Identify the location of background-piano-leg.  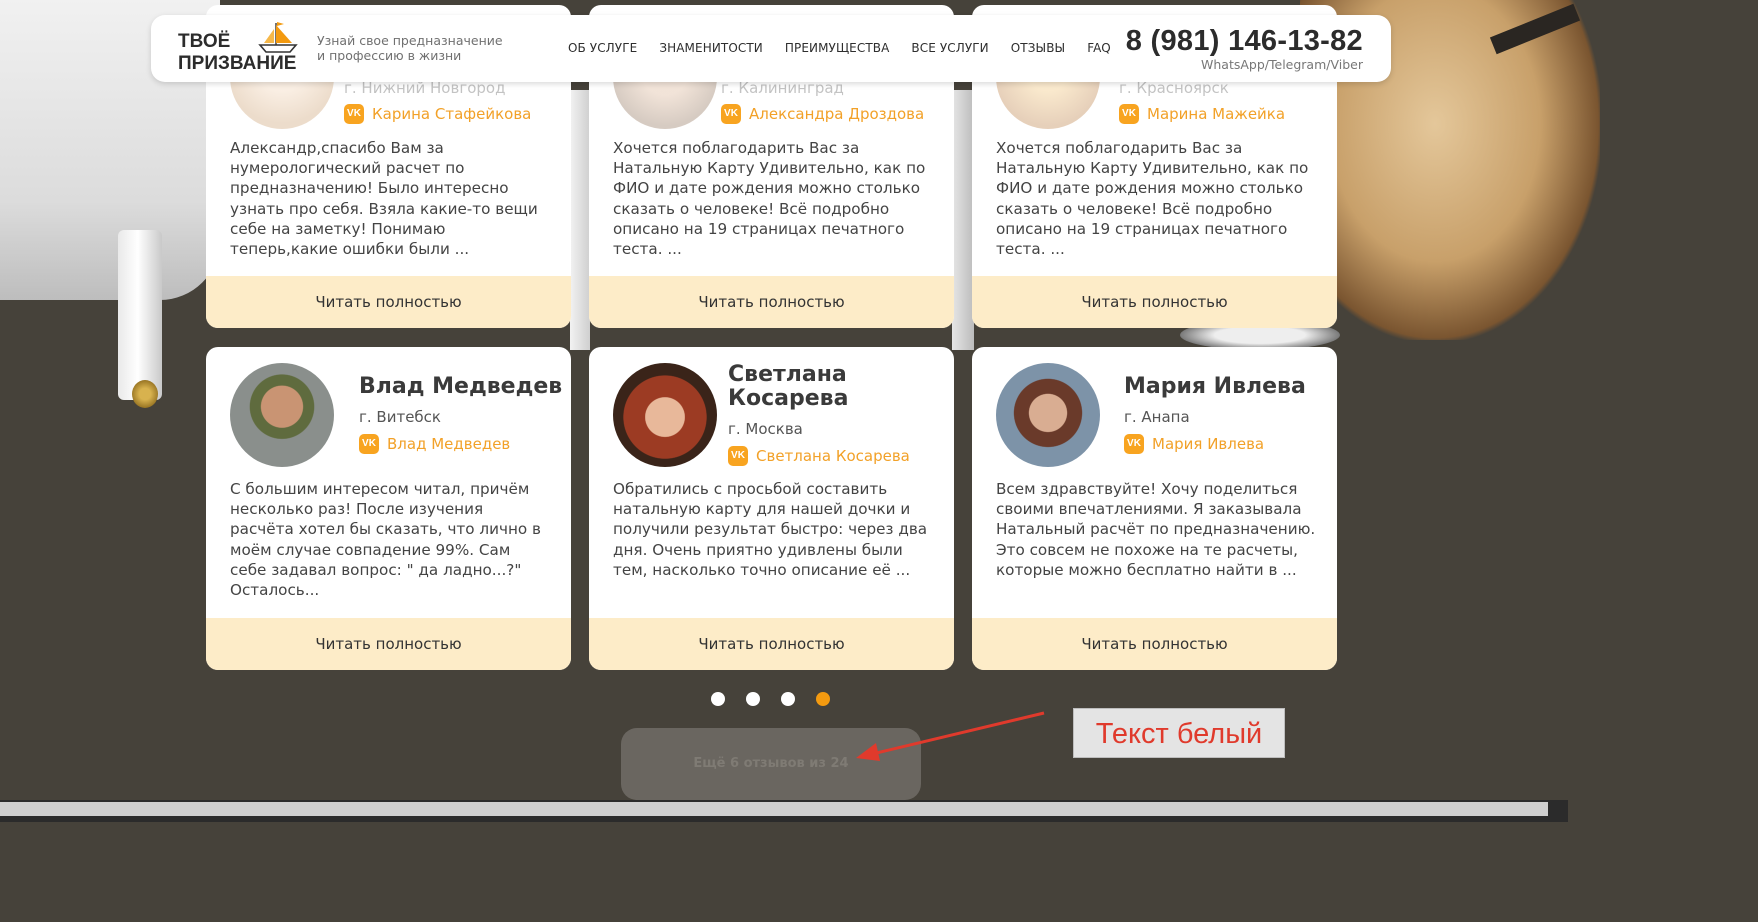
(140, 315).